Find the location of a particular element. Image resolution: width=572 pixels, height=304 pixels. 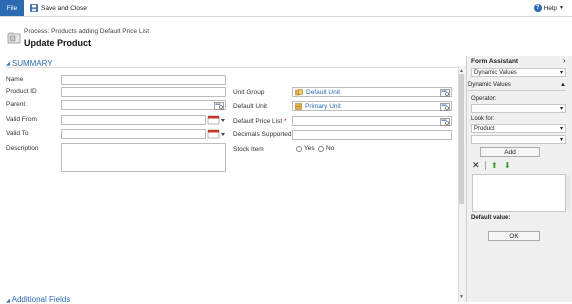

look-for-label: Look for: is located at coordinates (483, 119).